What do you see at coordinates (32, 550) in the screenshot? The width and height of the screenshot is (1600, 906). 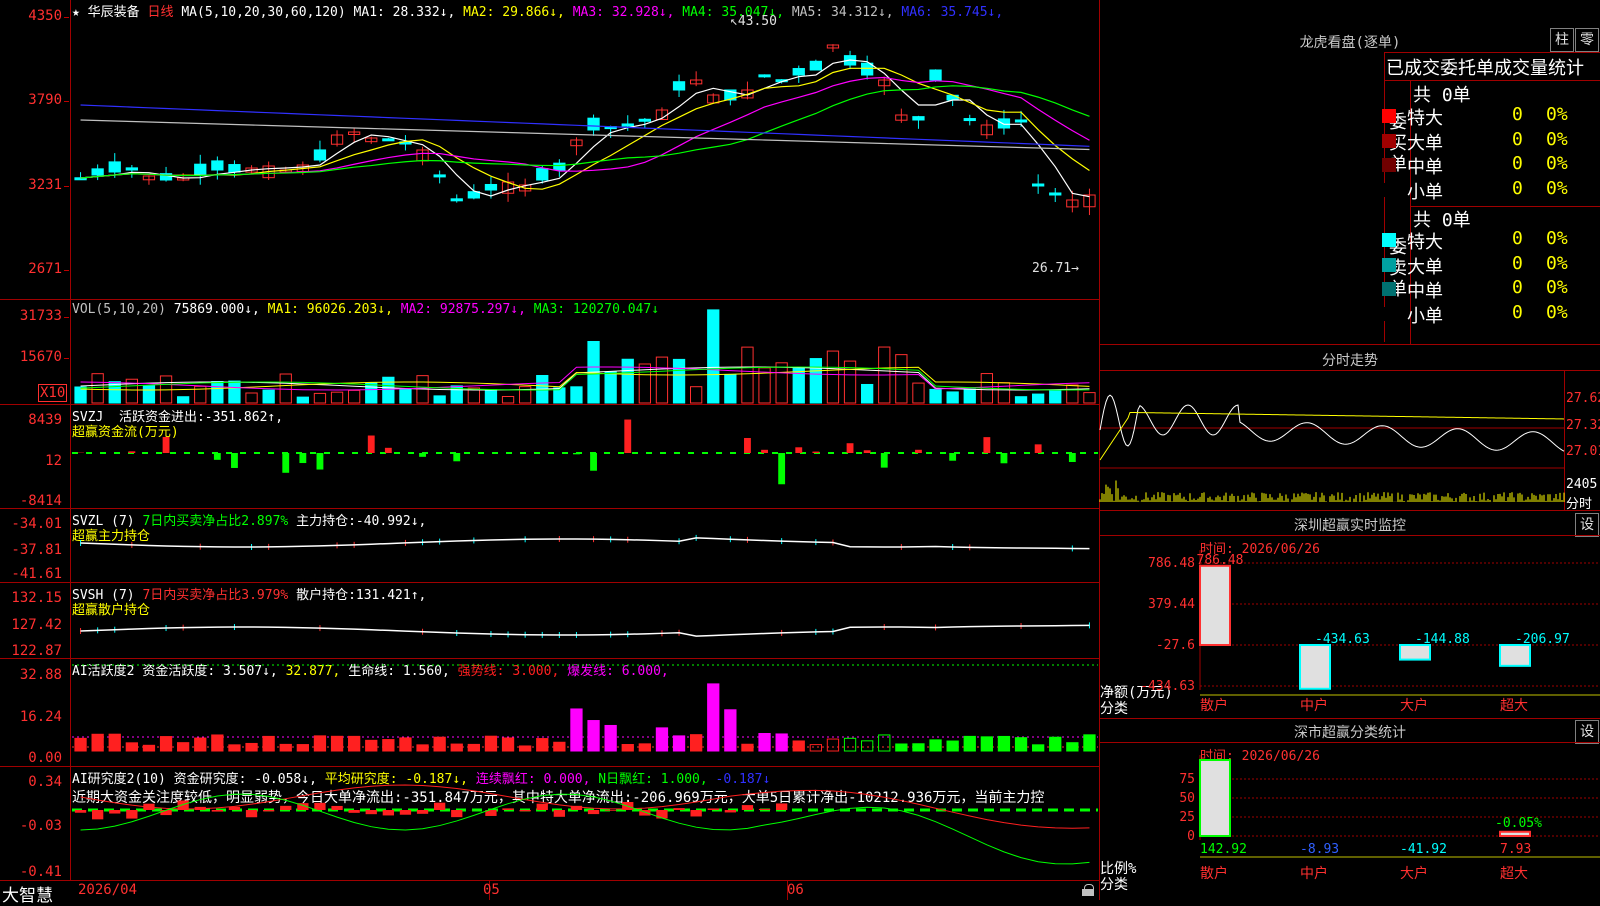 I see `svzl-axis-label: -37.81` at bounding box center [32, 550].